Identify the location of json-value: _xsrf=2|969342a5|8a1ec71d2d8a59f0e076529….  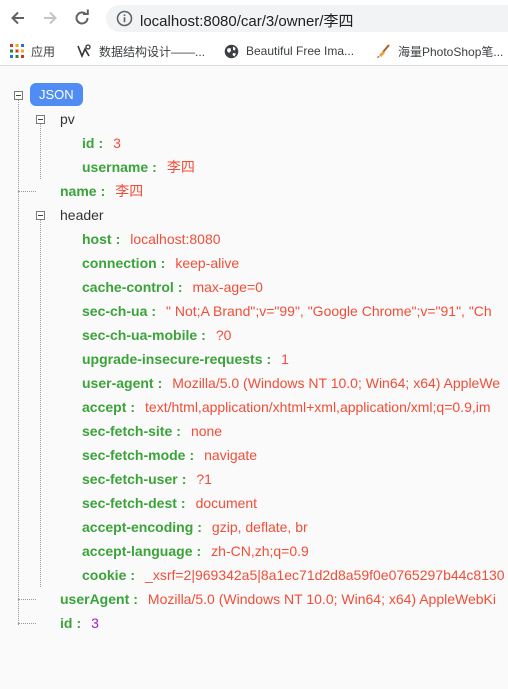
(325, 575).